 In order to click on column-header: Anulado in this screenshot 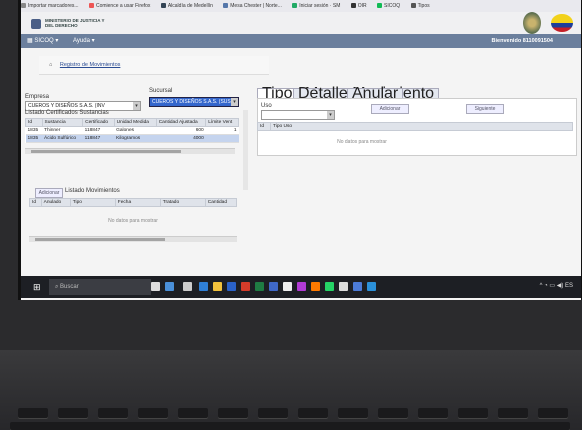, I will do `click(55, 202)`.